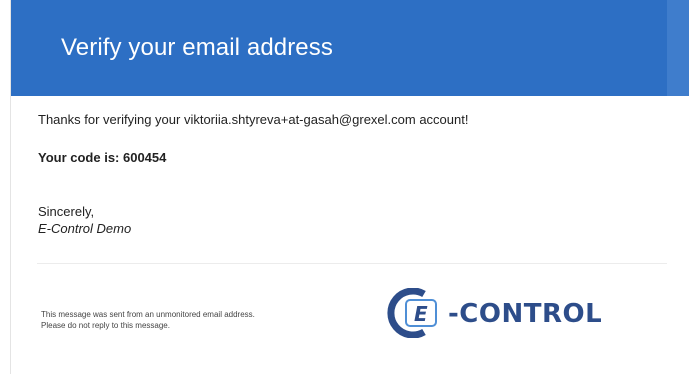  I want to click on logo-text: -CONTROL, so click(525, 314).